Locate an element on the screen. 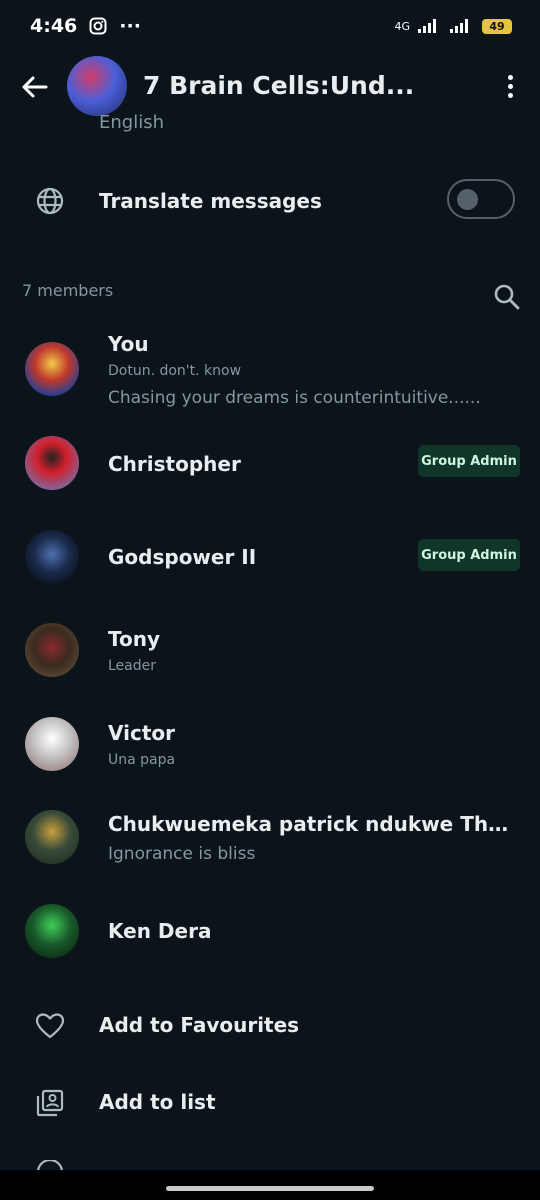 This screenshot has height=1200, width=540. member-subtitle: Leader is located at coordinates (132, 666).